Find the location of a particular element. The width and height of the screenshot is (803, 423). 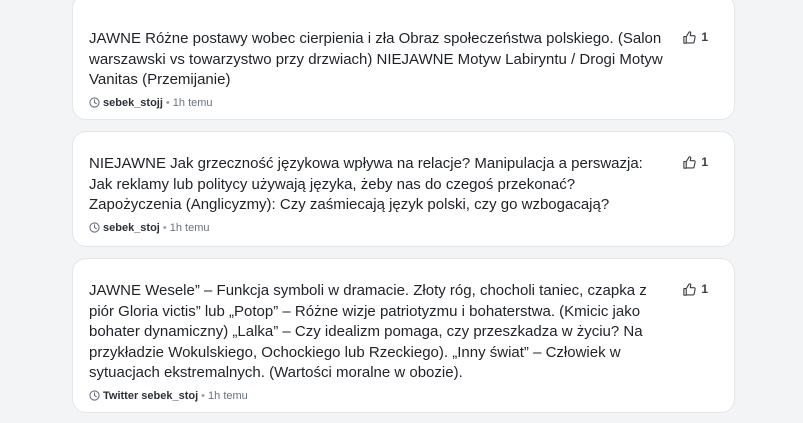

post-meta: sebek_stoj • 1h temu is located at coordinates (377, 228).